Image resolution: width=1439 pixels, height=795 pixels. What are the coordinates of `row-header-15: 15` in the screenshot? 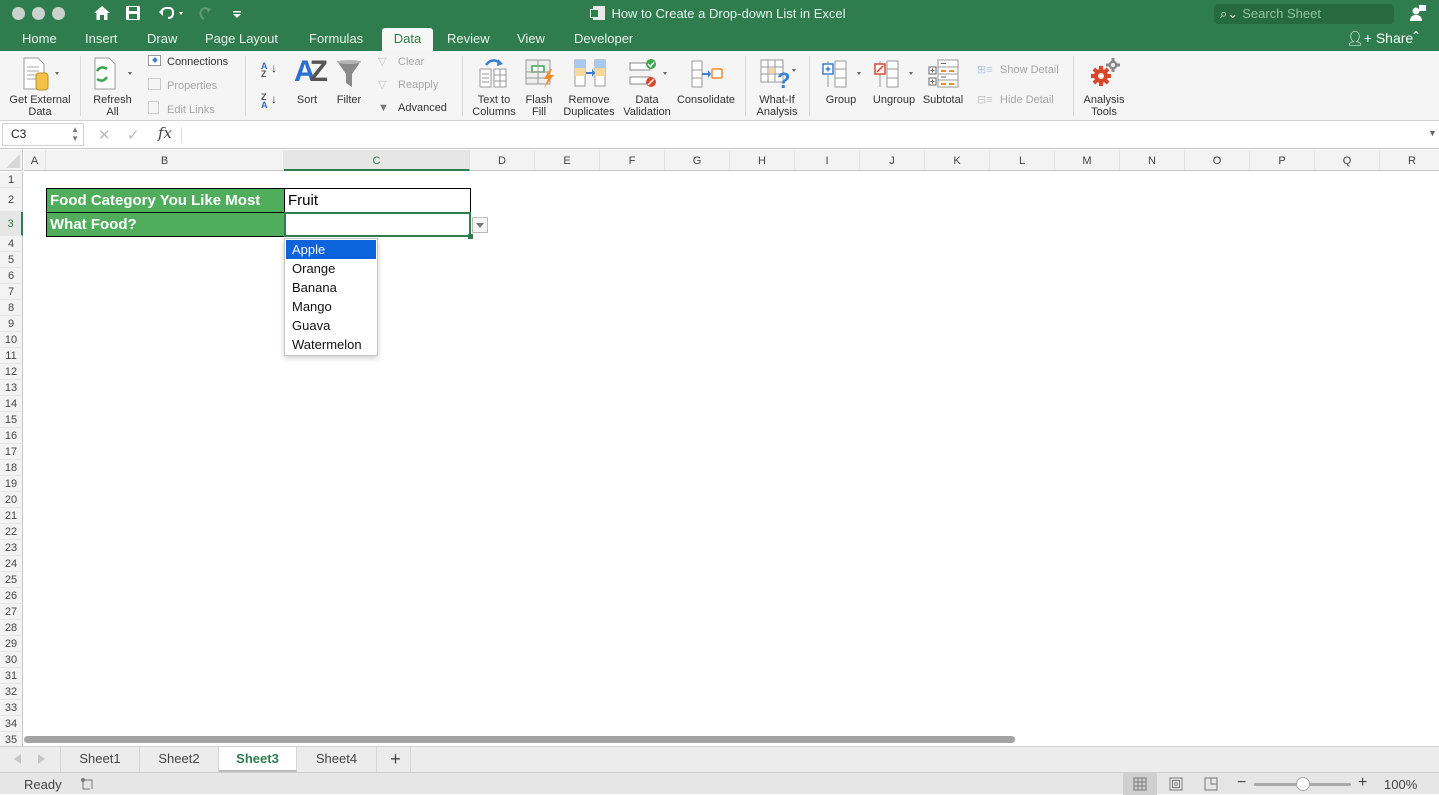 It's located at (11, 420).